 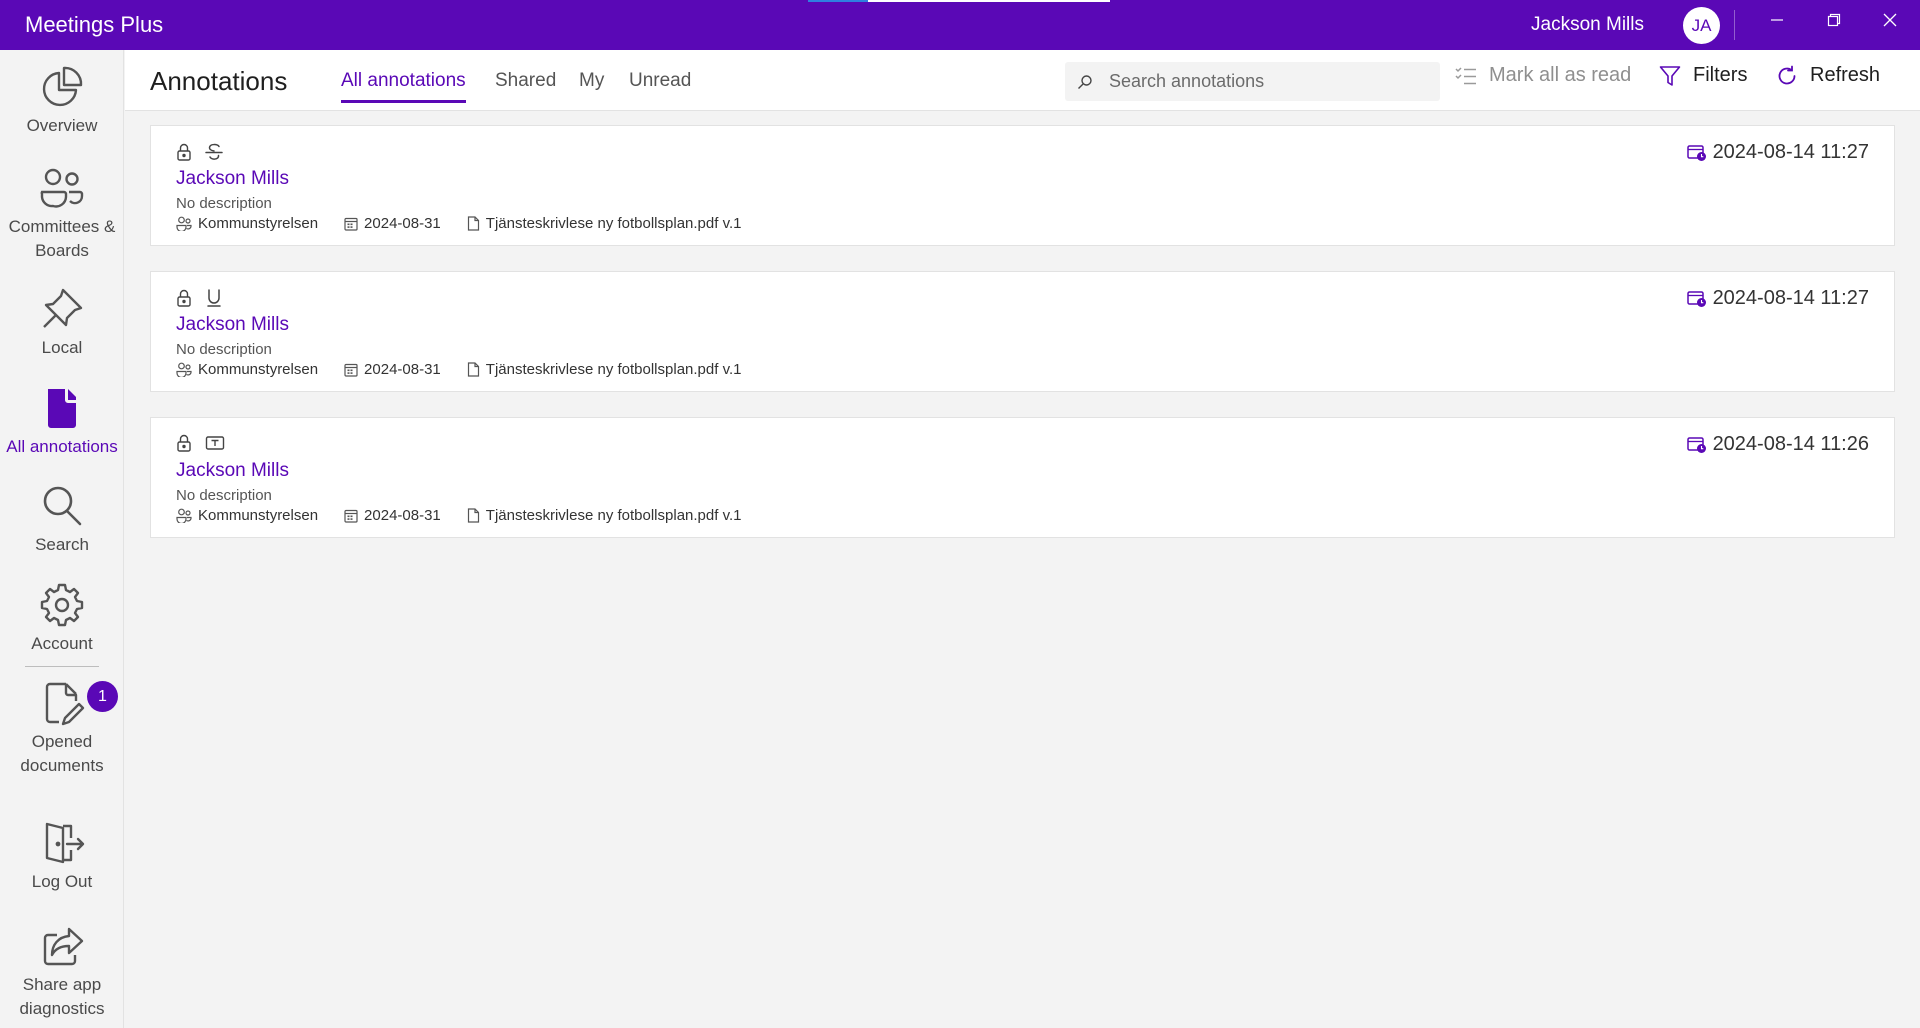 I want to click on sidebar-item-account: Account, so click(x=62, y=619).